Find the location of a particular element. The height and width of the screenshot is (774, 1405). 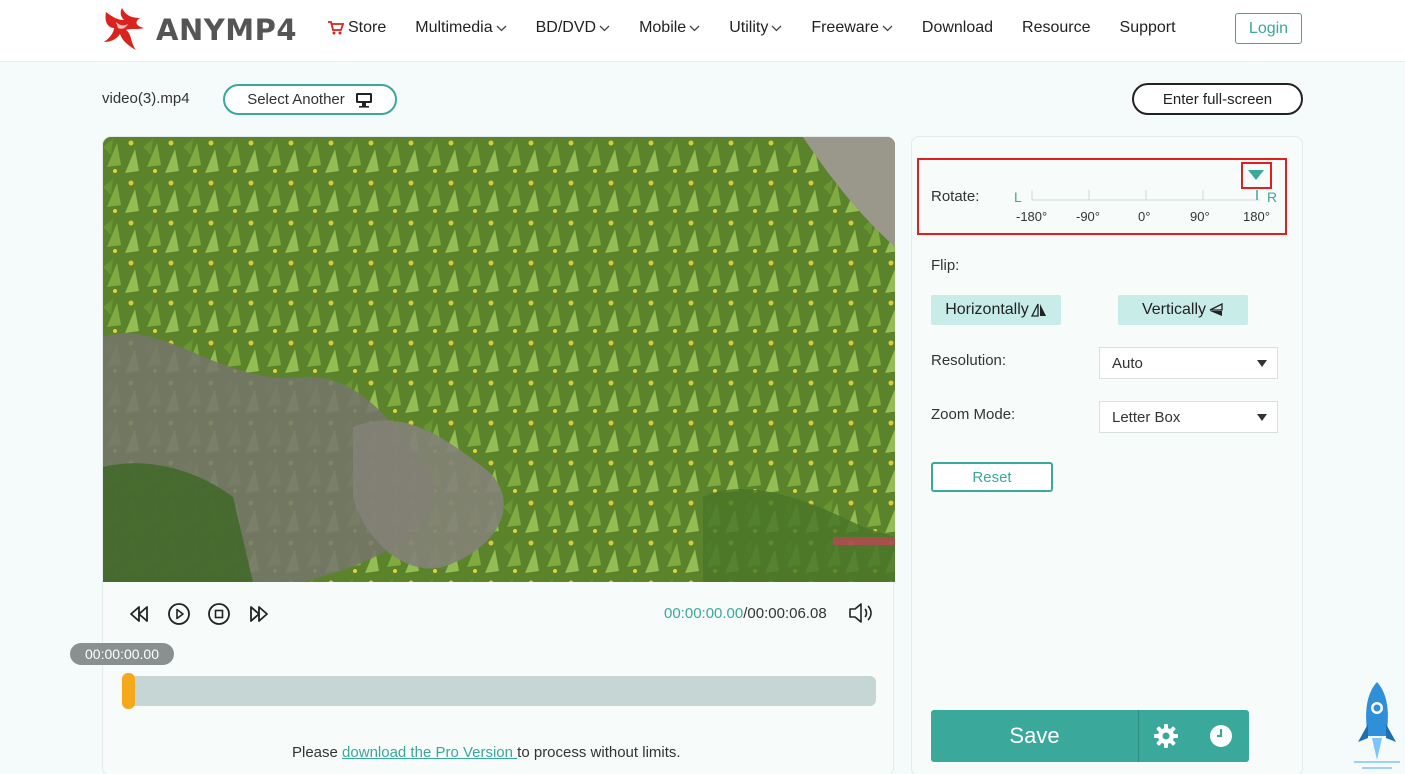

rotate-tick-label: 180° is located at coordinates (1256, 216).